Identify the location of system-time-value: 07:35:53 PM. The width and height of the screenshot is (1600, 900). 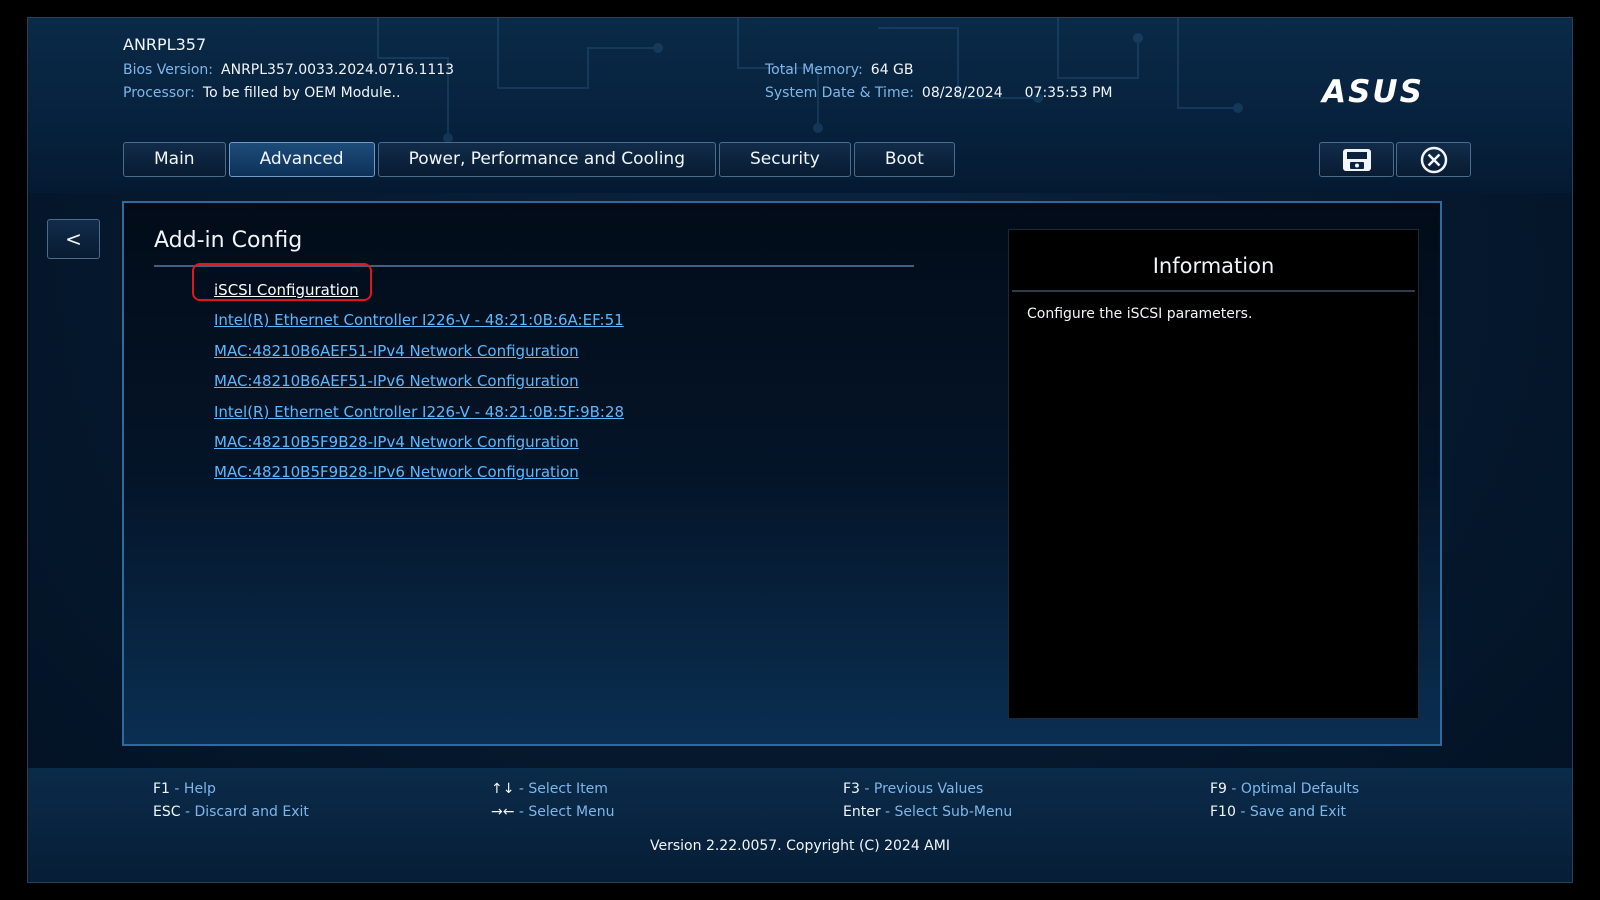
(1068, 93).